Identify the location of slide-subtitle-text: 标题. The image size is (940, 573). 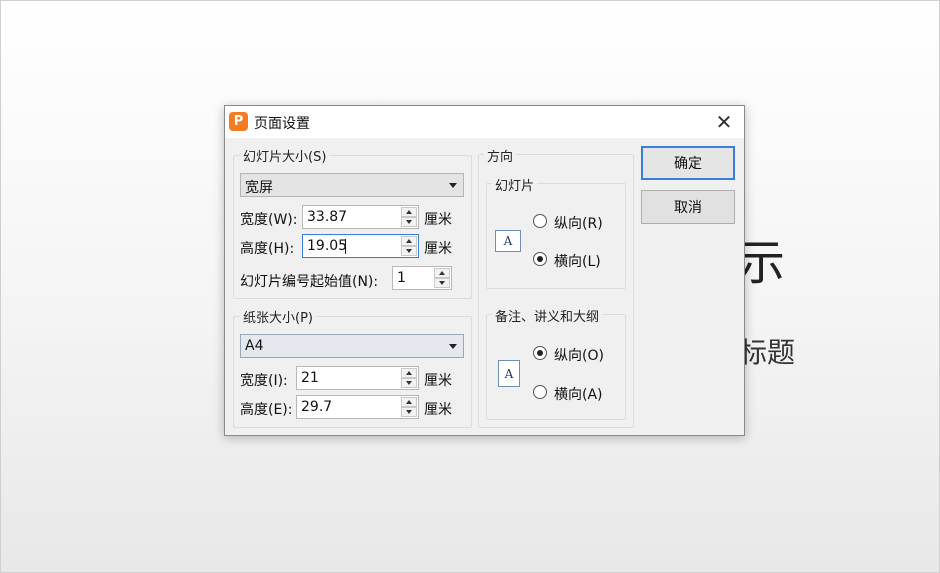
(767, 352).